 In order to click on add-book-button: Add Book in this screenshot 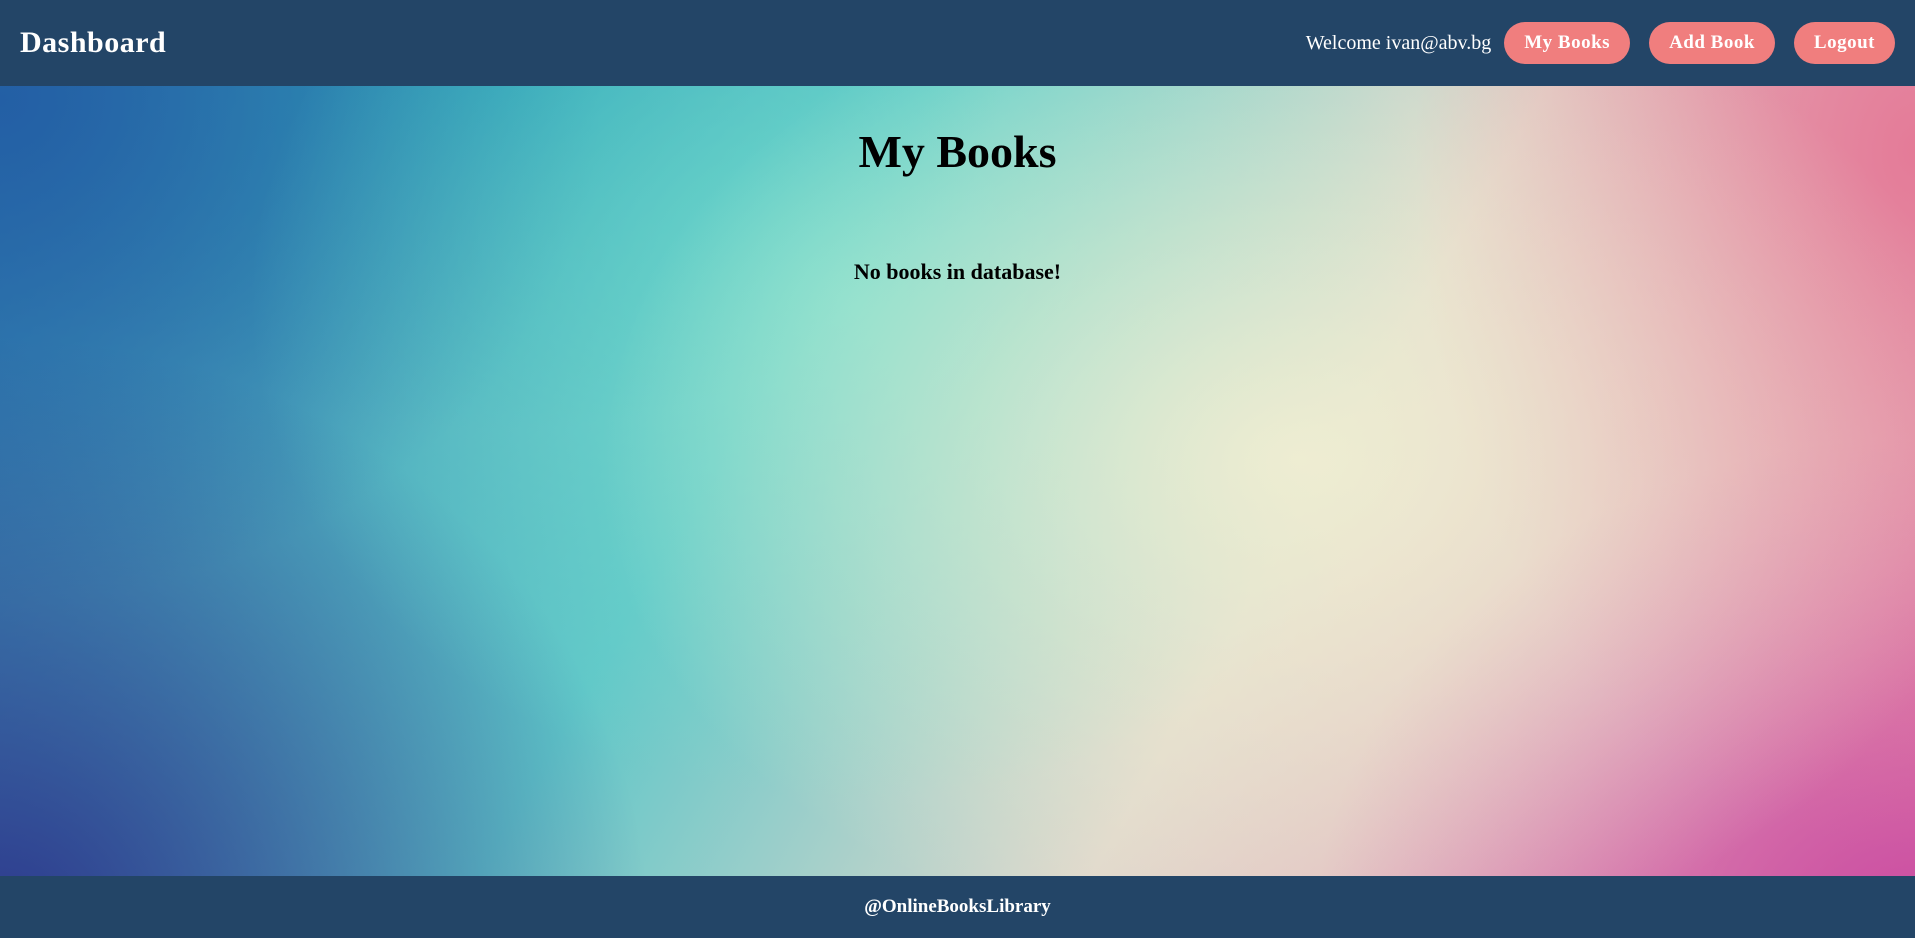, I will do `click(1712, 43)`.